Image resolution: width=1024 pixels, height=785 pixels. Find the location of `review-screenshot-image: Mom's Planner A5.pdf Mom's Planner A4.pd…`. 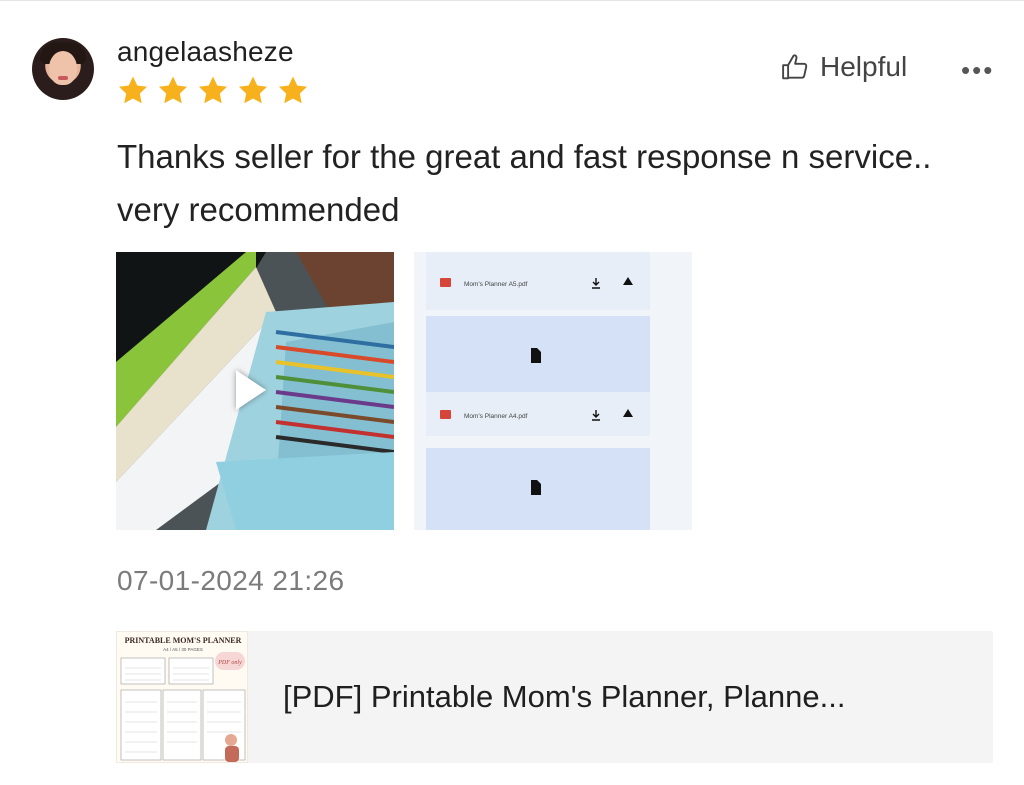

review-screenshot-image: Mom's Planner A5.pdf Mom's Planner A4.pd… is located at coordinates (553, 391).